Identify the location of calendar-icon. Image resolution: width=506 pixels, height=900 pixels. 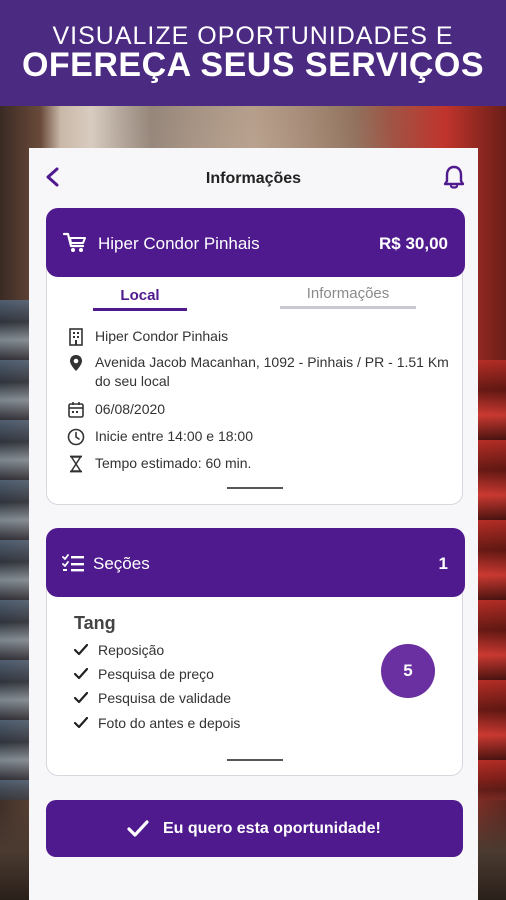
(76, 410).